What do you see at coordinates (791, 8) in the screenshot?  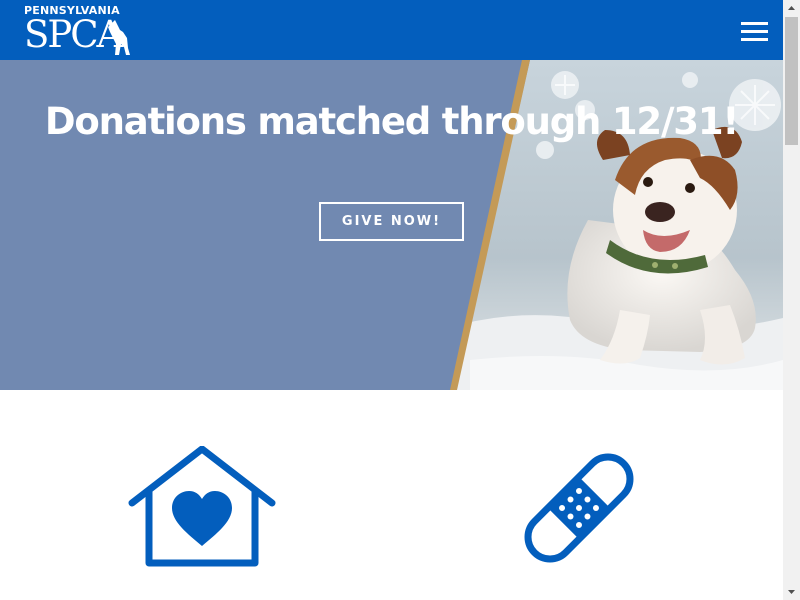 I see `scroll-up-arrow-icon` at bounding box center [791, 8].